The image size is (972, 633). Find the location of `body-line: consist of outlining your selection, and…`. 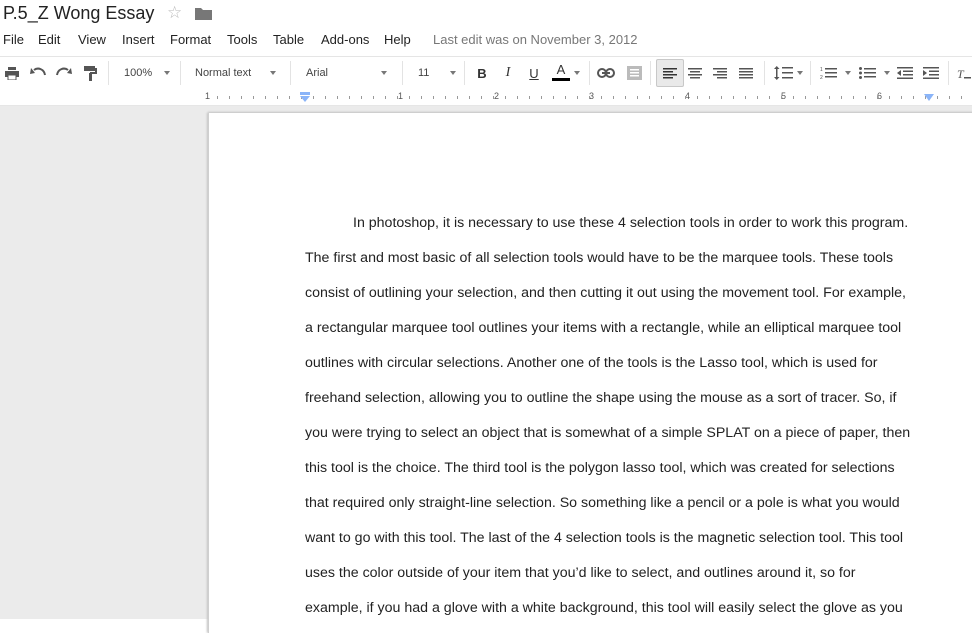

body-line: consist of outlining your selection, and… is located at coordinates (605, 293).